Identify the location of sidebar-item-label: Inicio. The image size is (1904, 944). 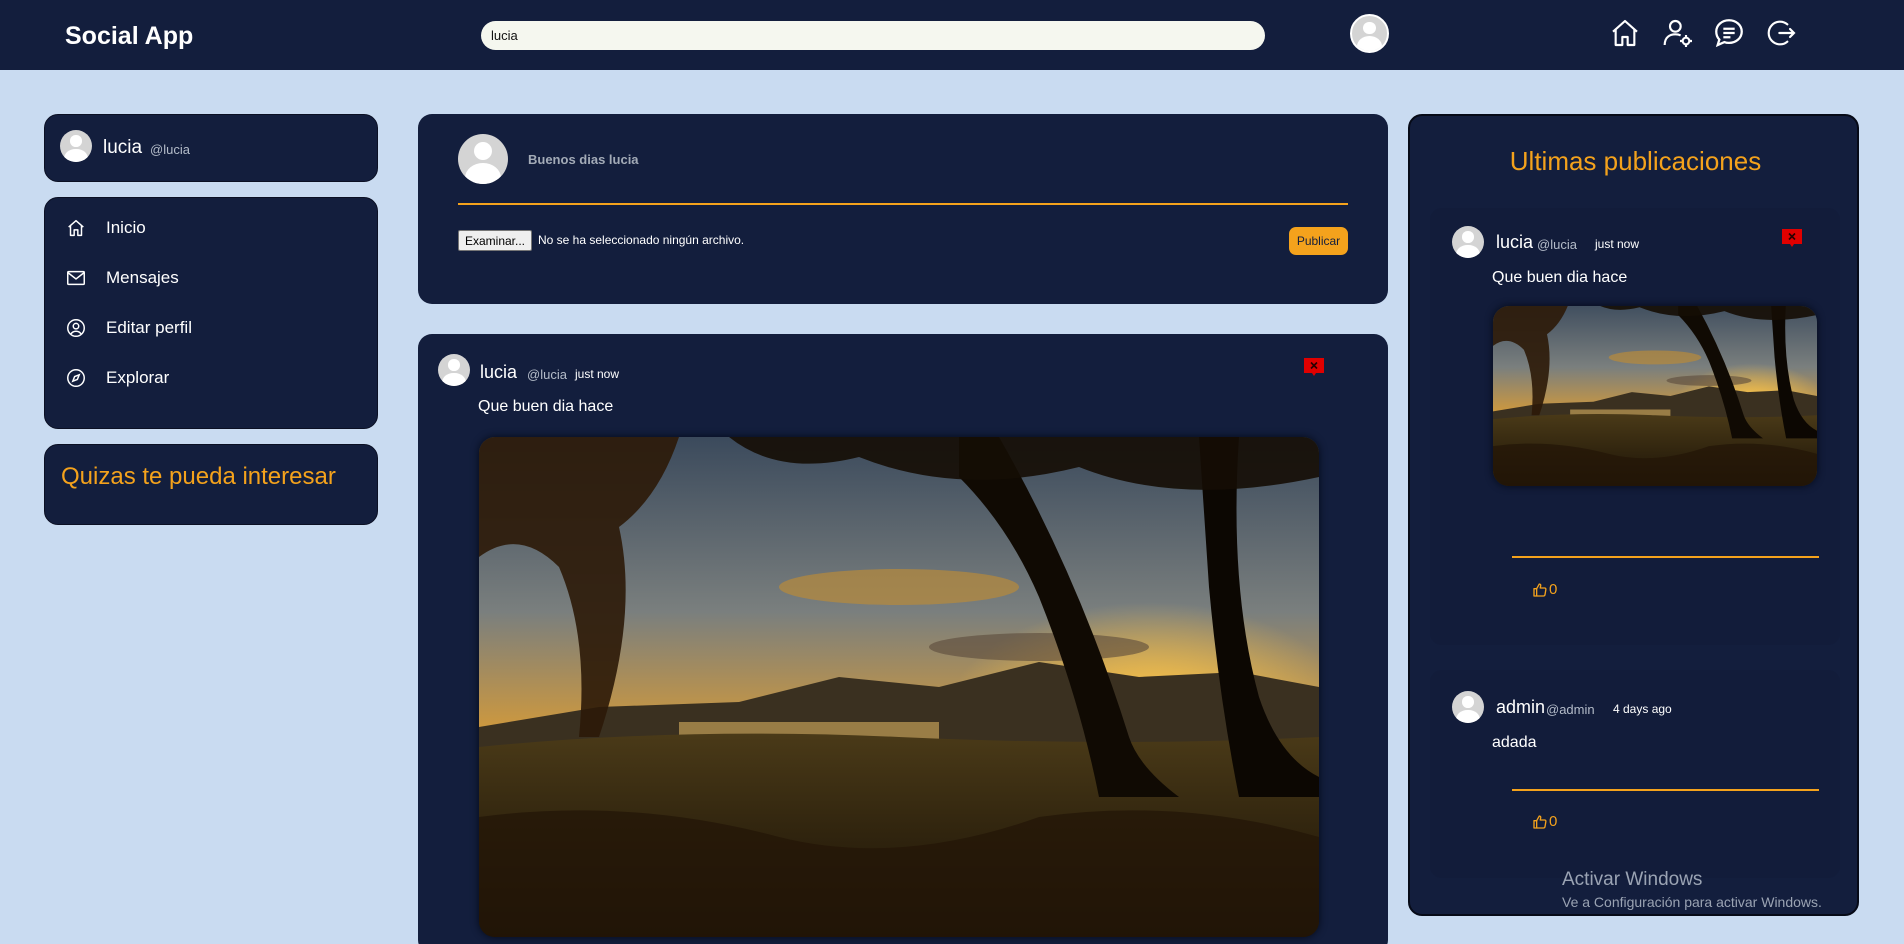
(126, 227).